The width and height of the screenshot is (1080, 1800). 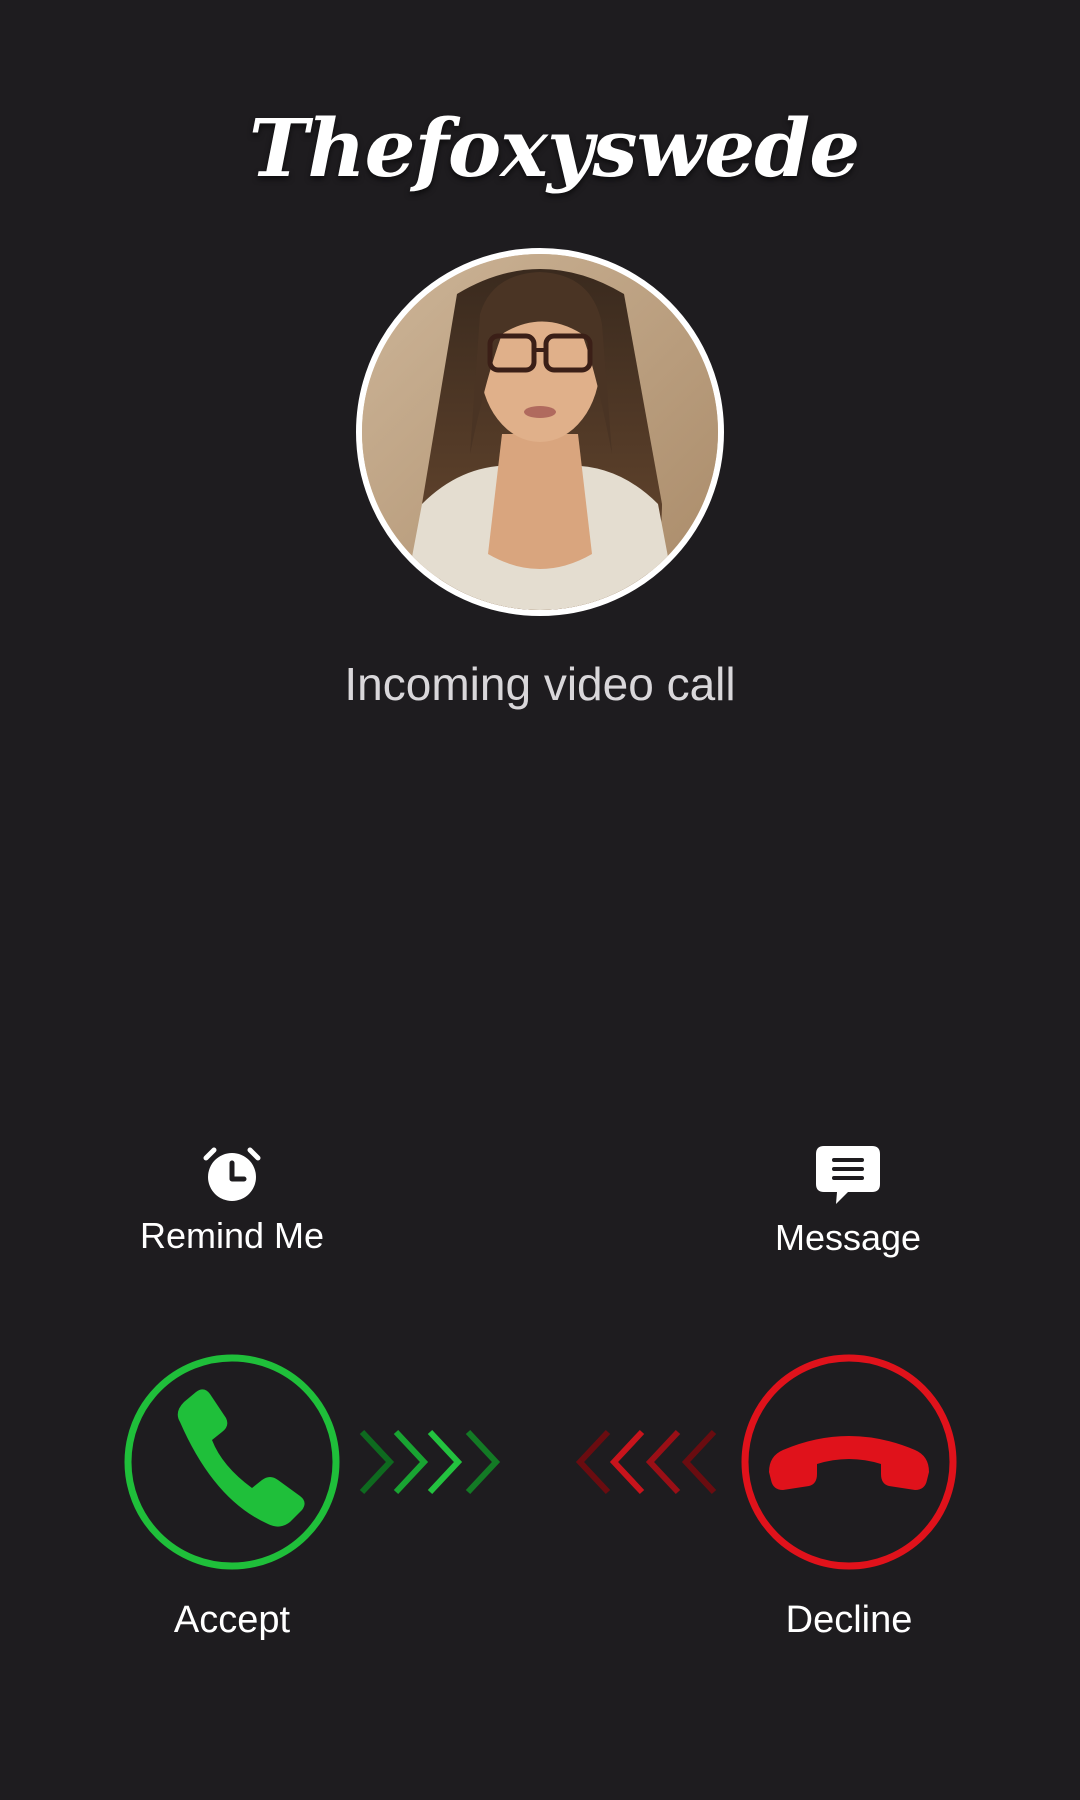 What do you see at coordinates (232, 1174) in the screenshot?
I see `alarm-clock-icon` at bounding box center [232, 1174].